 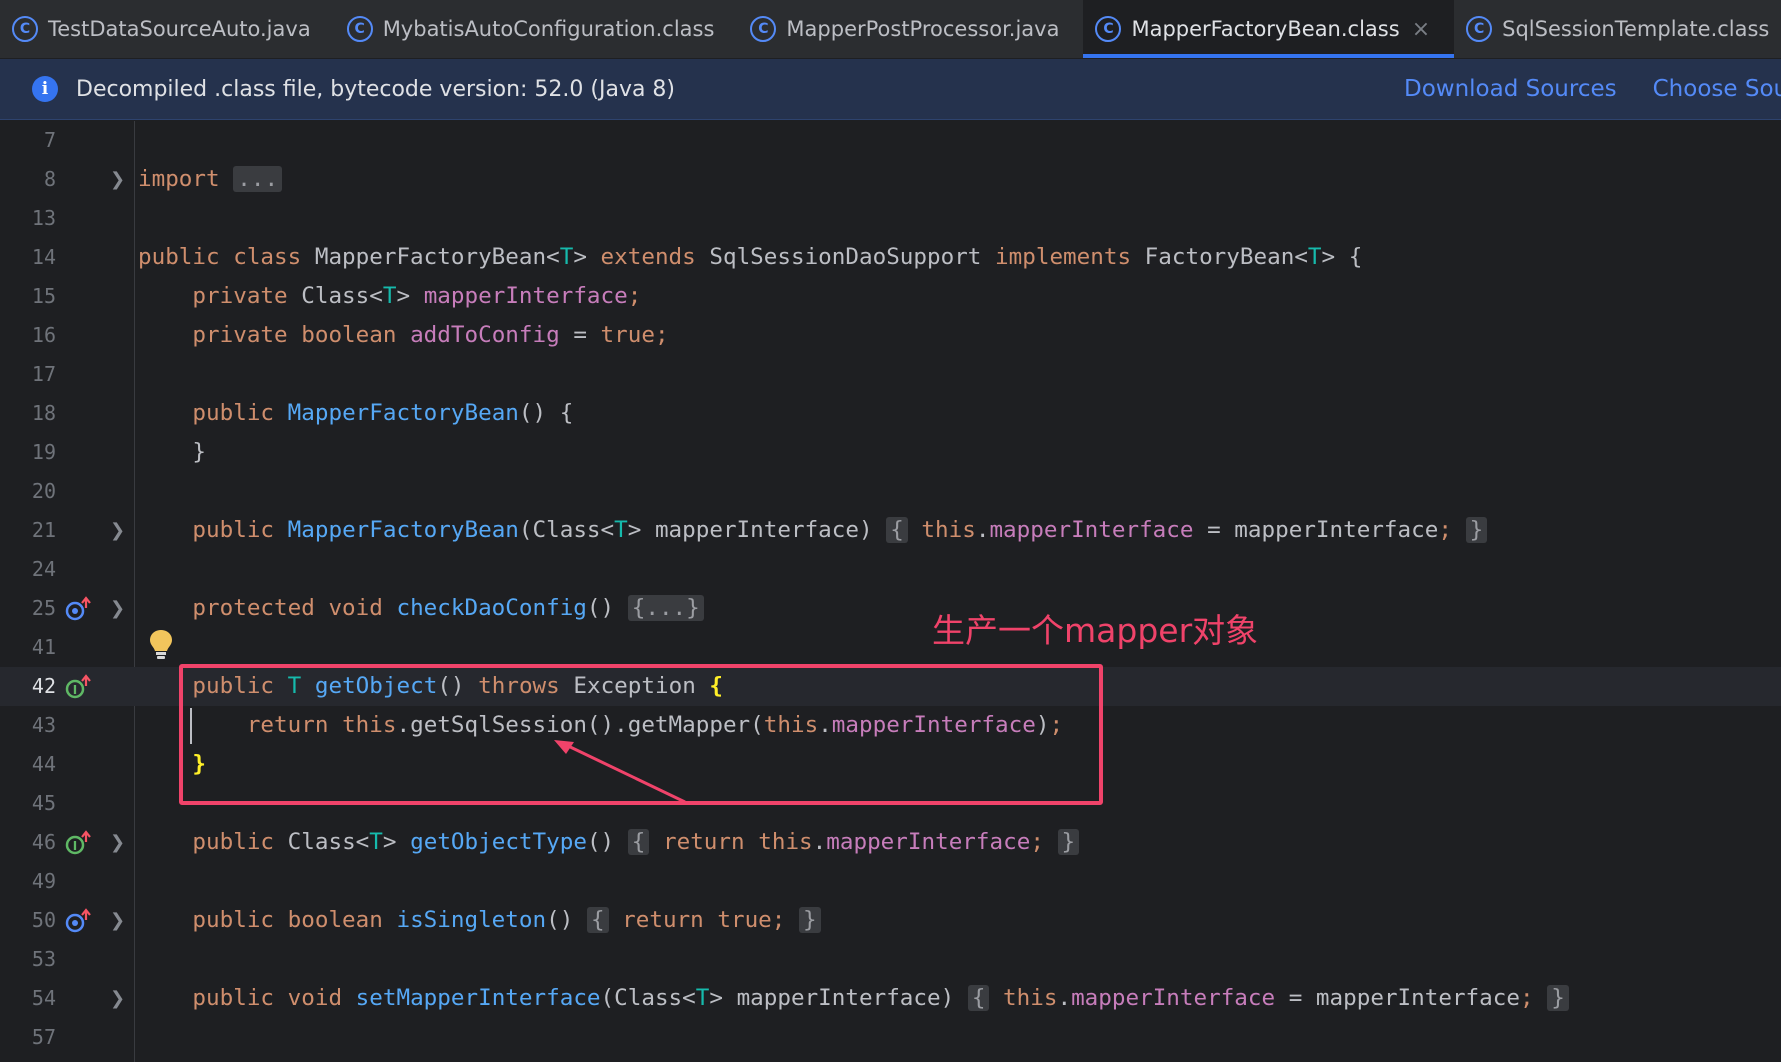 I want to click on line-number: 7, so click(x=49, y=140).